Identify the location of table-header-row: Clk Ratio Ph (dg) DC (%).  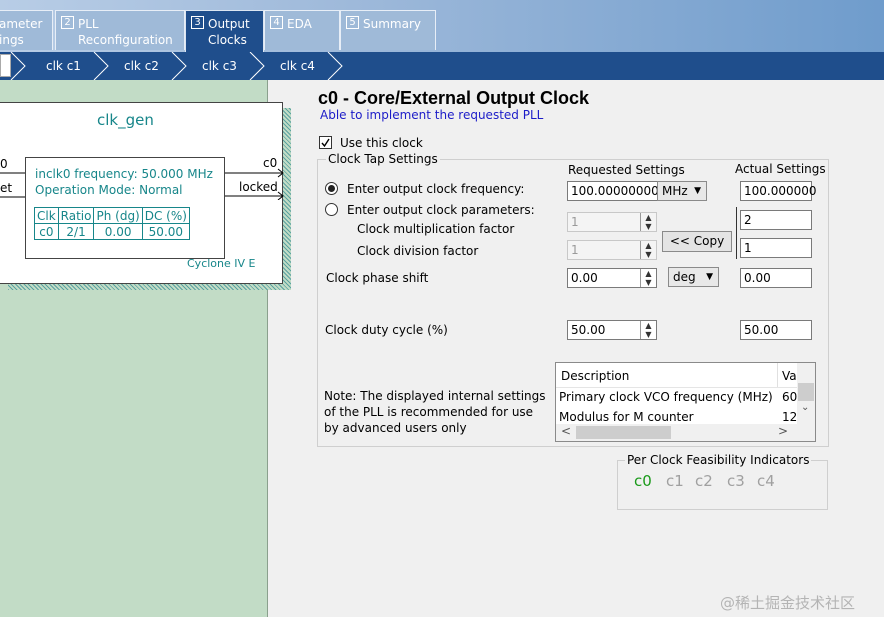
(112, 215).